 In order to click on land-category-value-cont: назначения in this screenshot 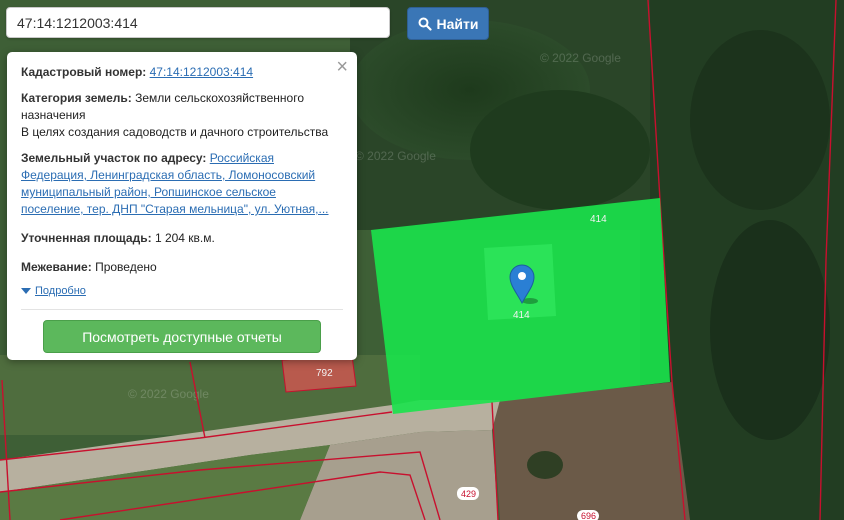, I will do `click(53, 115)`.